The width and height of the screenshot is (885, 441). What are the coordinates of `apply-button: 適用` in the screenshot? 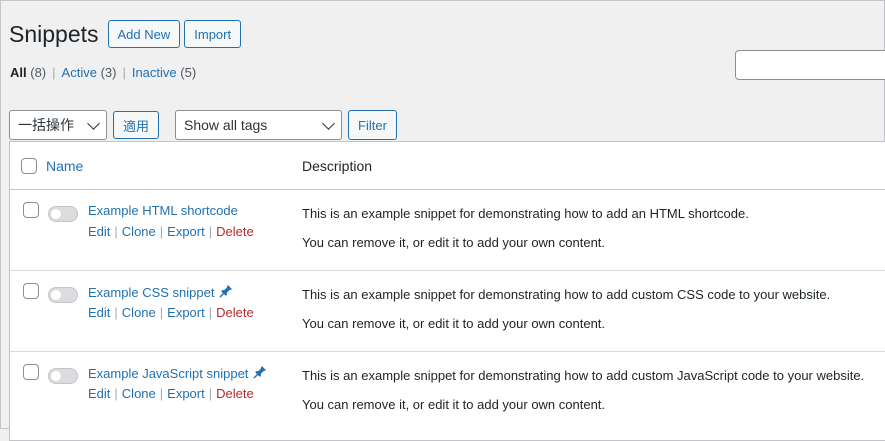 It's located at (136, 125).